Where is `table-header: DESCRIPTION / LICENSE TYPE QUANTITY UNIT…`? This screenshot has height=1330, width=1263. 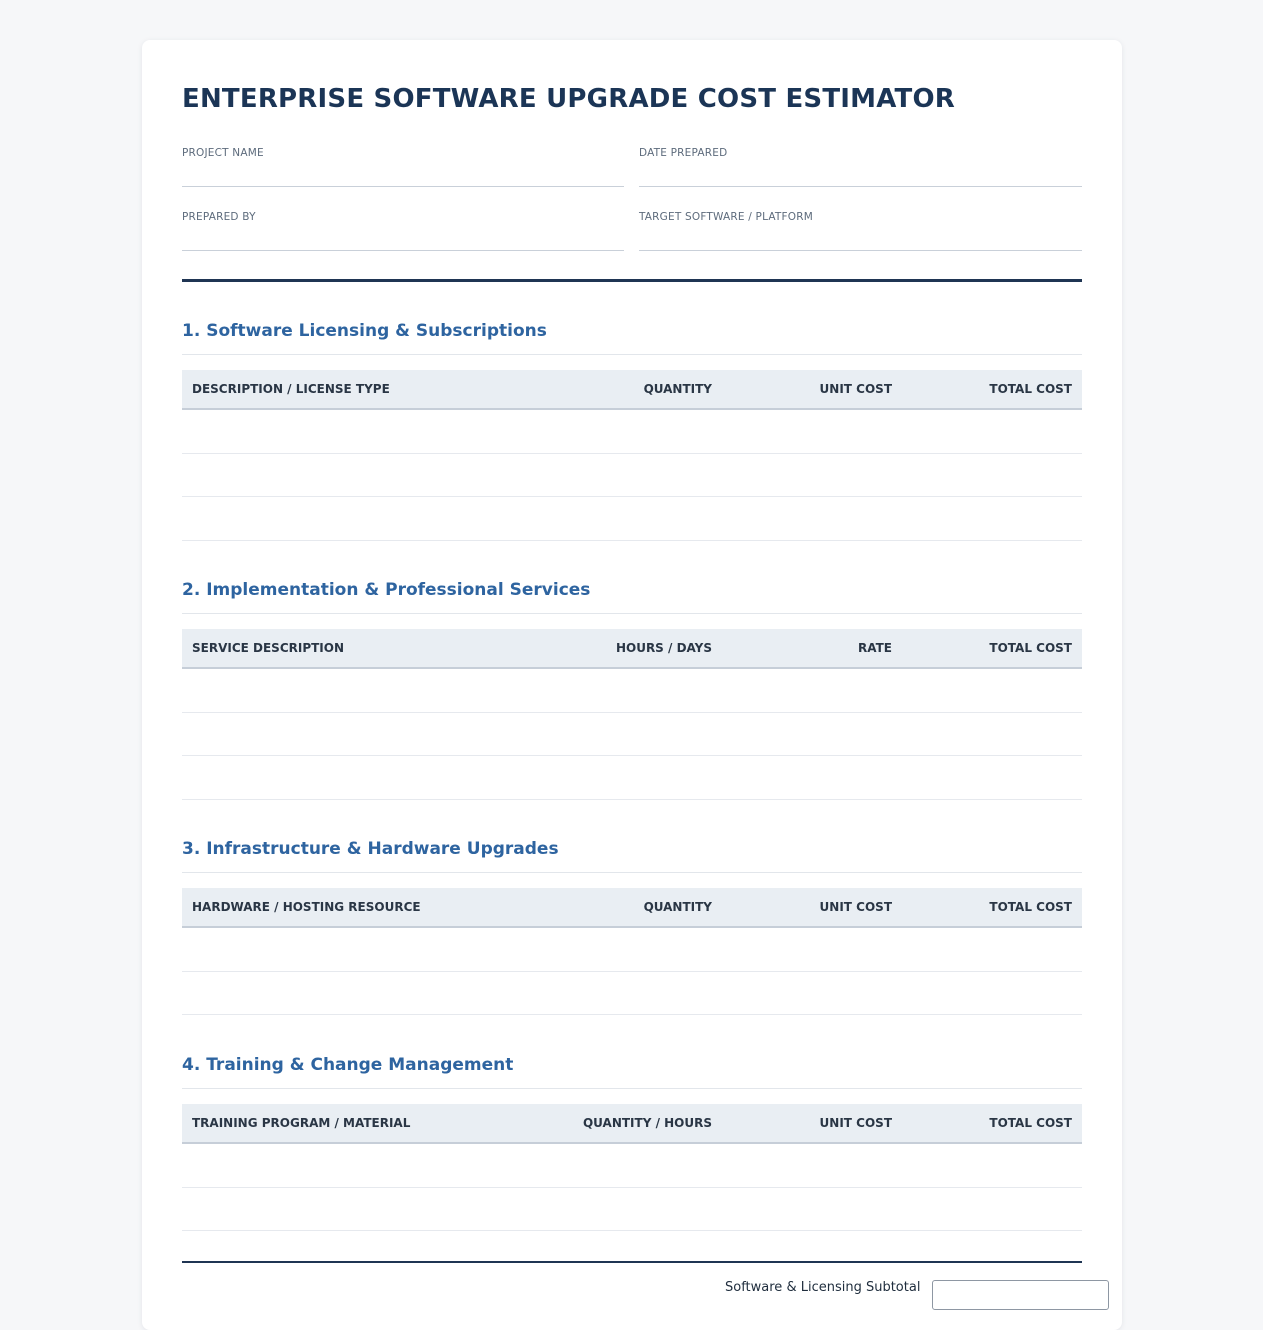
table-header: DESCRIPTION / LICENSE TYPE QUANTITY UNIT… is located at coordinates (632, 390).